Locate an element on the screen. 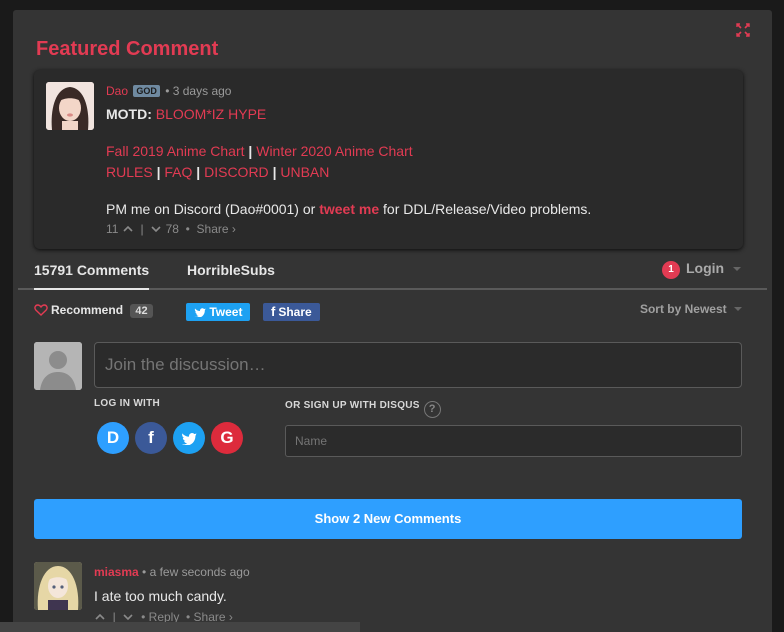 The image size is (784, 632). info-links: RULES | FAQ | DISCORD | UNBAN is located at coordinates (218, 172).